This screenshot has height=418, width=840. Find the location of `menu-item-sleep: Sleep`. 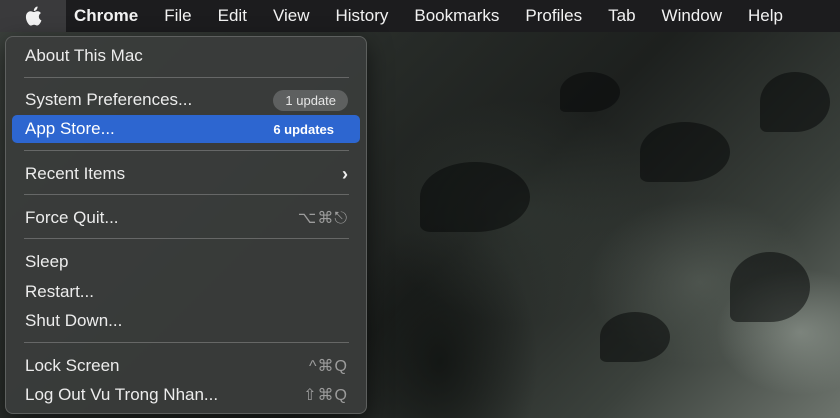

menu-item-sleep: Sleep is located at coordinates (186, 262).